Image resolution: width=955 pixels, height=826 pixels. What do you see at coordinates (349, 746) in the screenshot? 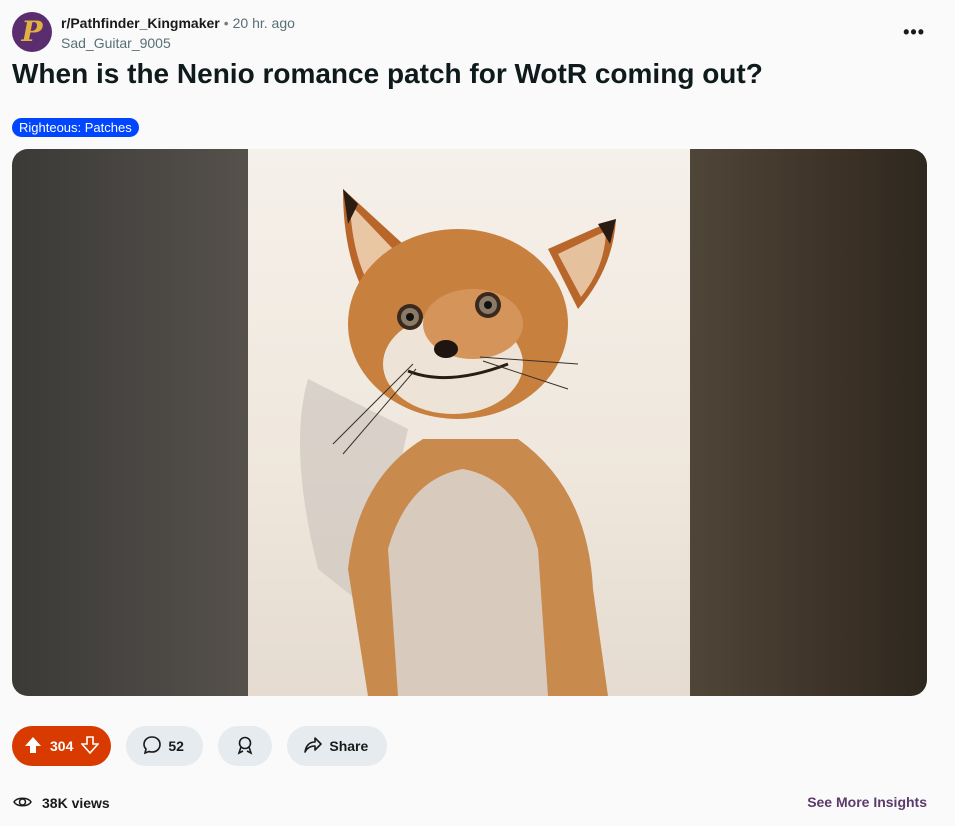
I see `share-label: Share` at bounding box center [349, 746].